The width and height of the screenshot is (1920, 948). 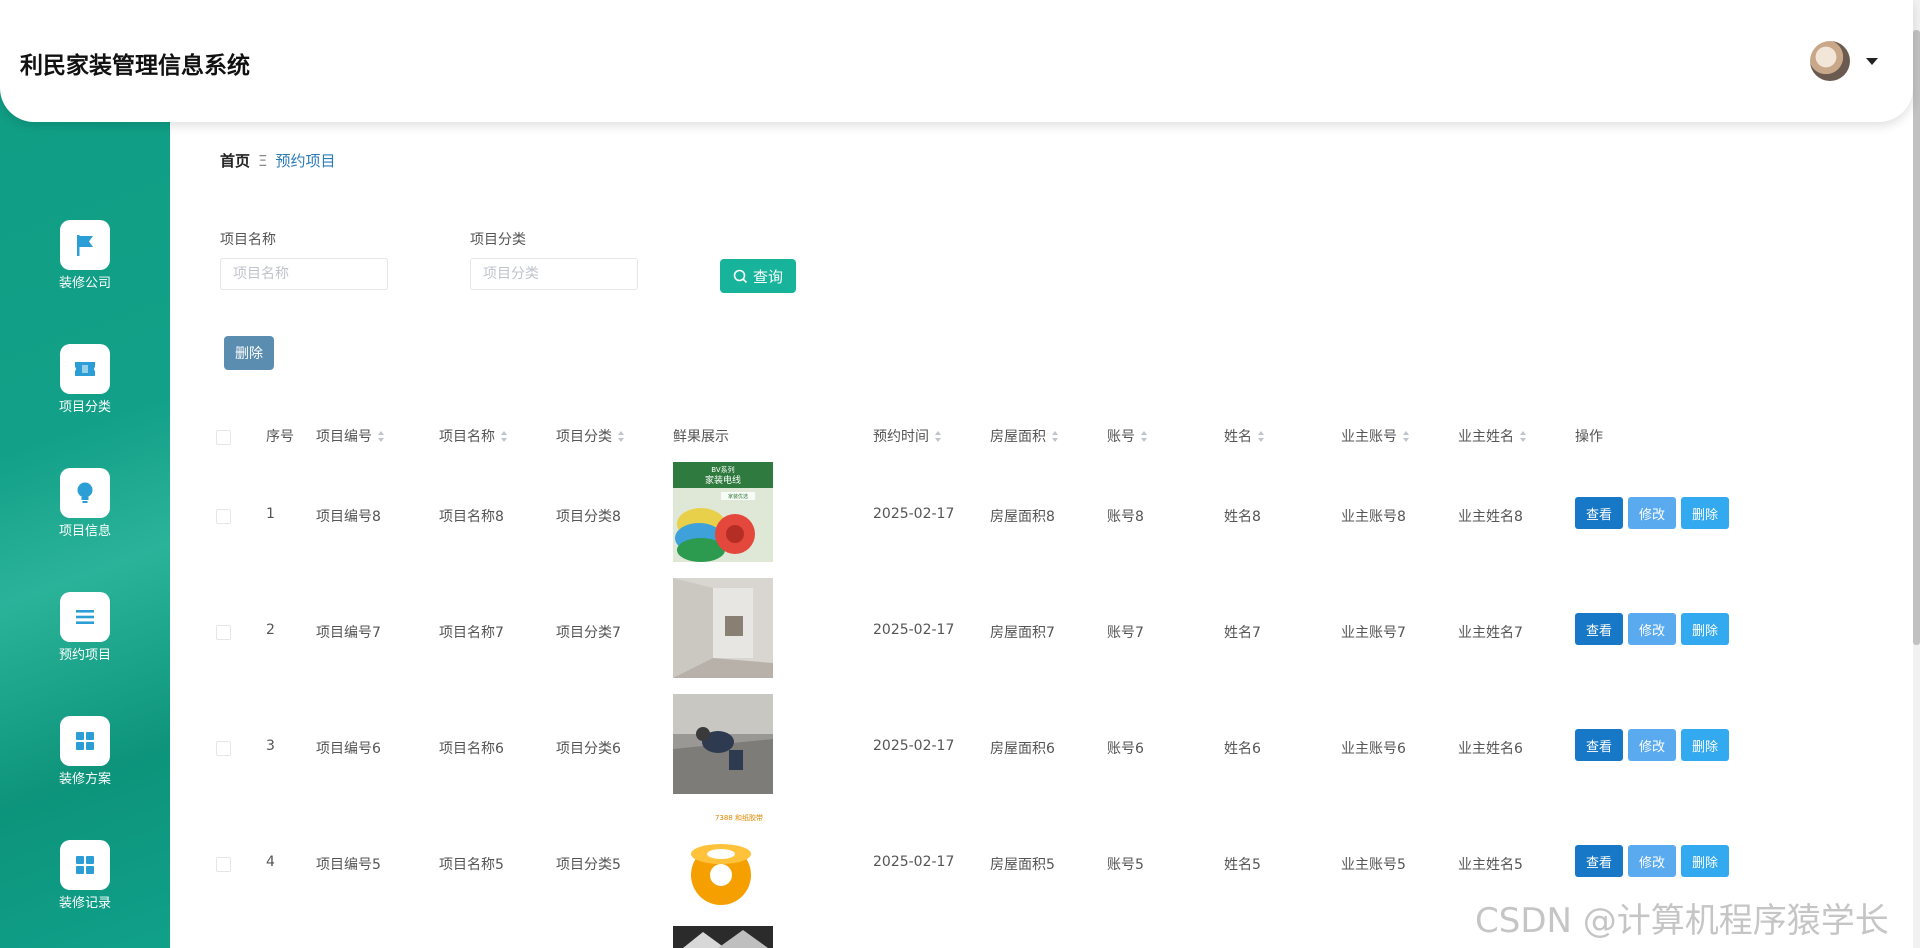 What do you see at coordinates (350, 436) in the screenshot?
I see `column-header-code: 项目编号` at bounding box center [350, 436].